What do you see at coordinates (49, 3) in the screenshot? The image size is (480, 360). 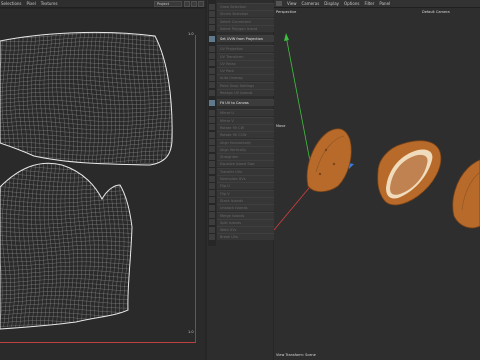 I see `uv-menu-item: Textures` at bounding box center [49, 3].